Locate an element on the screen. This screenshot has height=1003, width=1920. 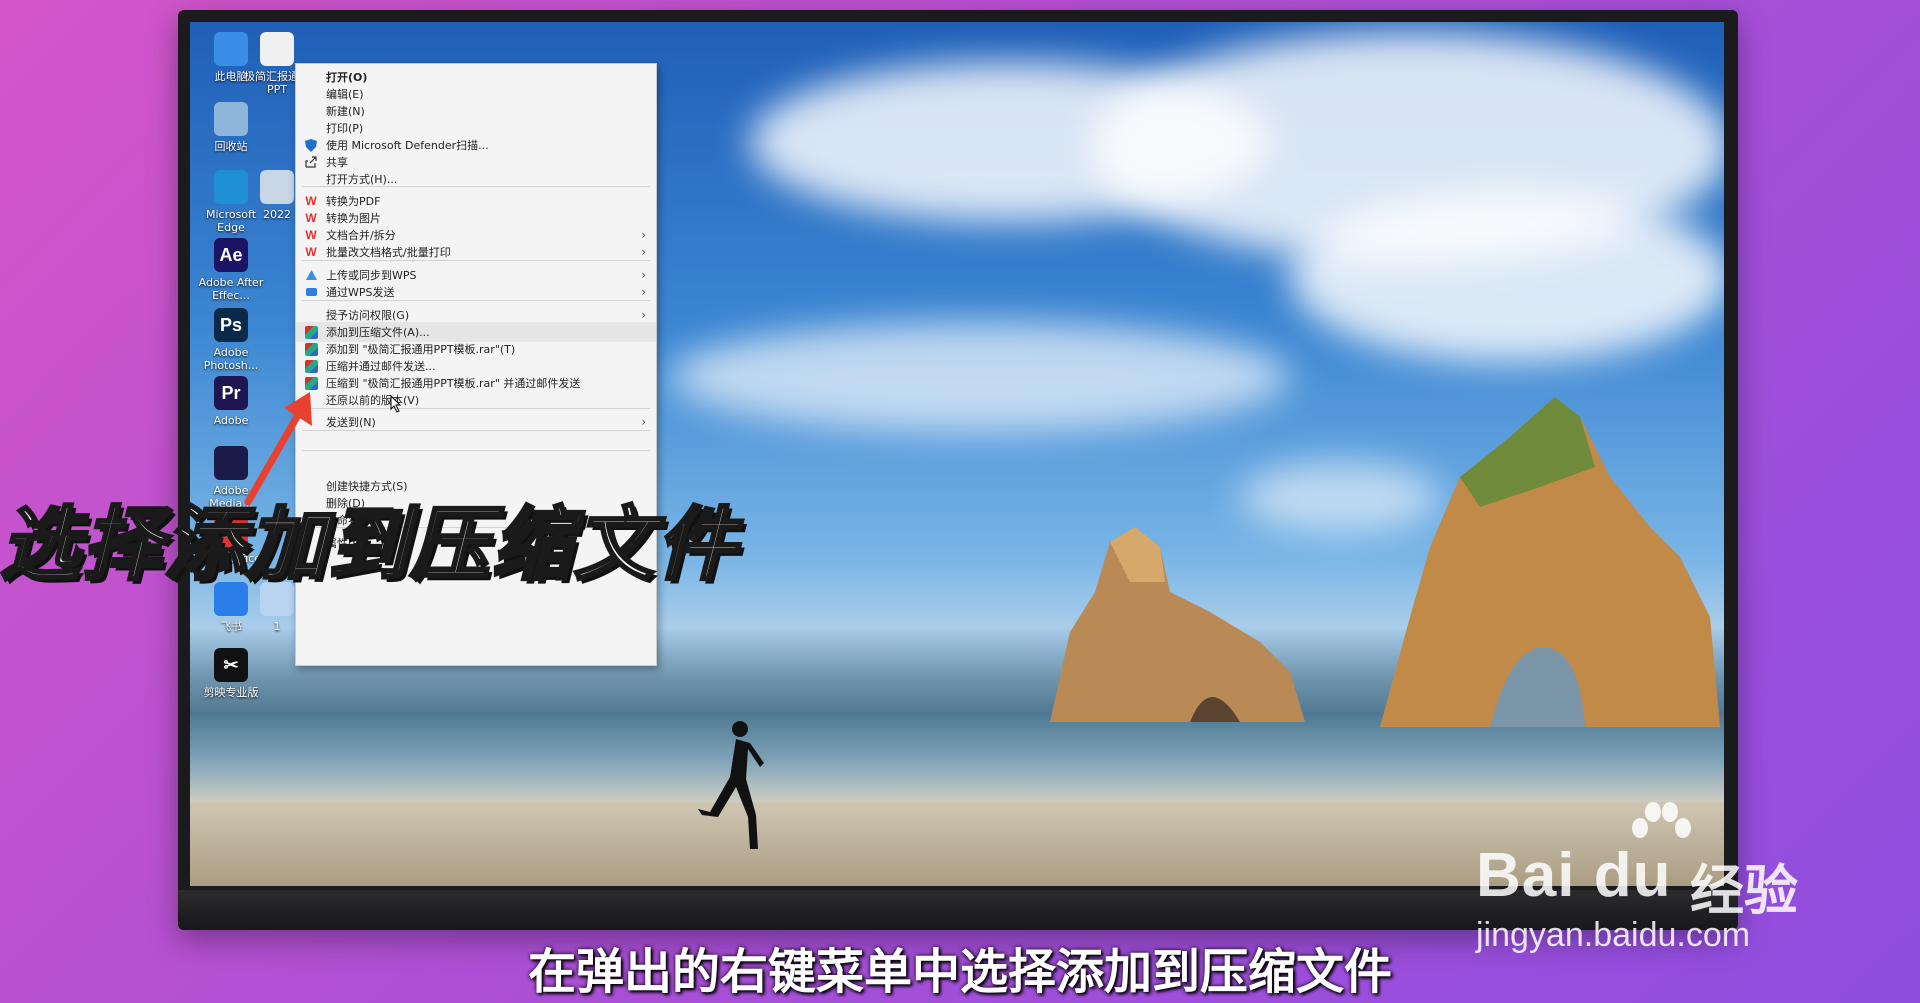
wps-cloud-icon is located at coordinates (311, 275).